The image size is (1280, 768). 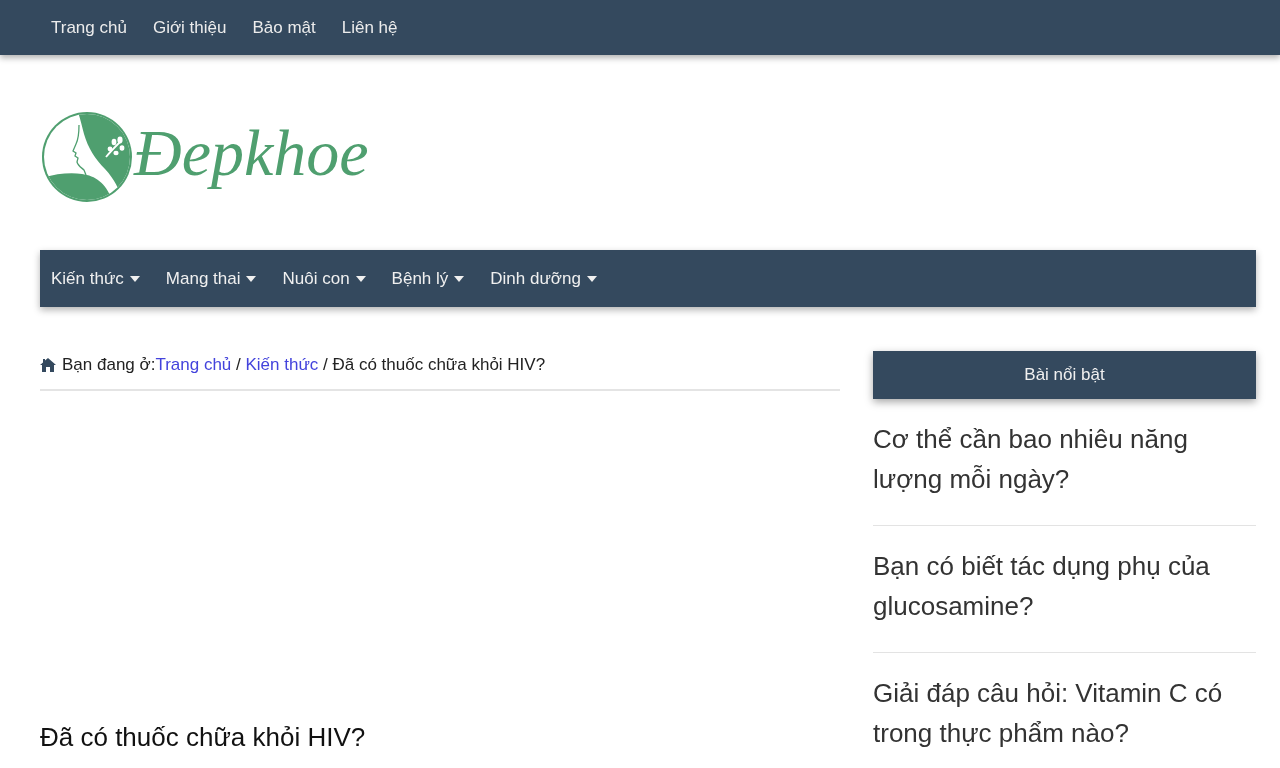 What do you see at coordinates (1058, 459) in the screenshot?
I see `featured-post-link: Cơ thể cần bao nhiêu năng lượng mỗi ngày?` at bounding box center [1058, 459].